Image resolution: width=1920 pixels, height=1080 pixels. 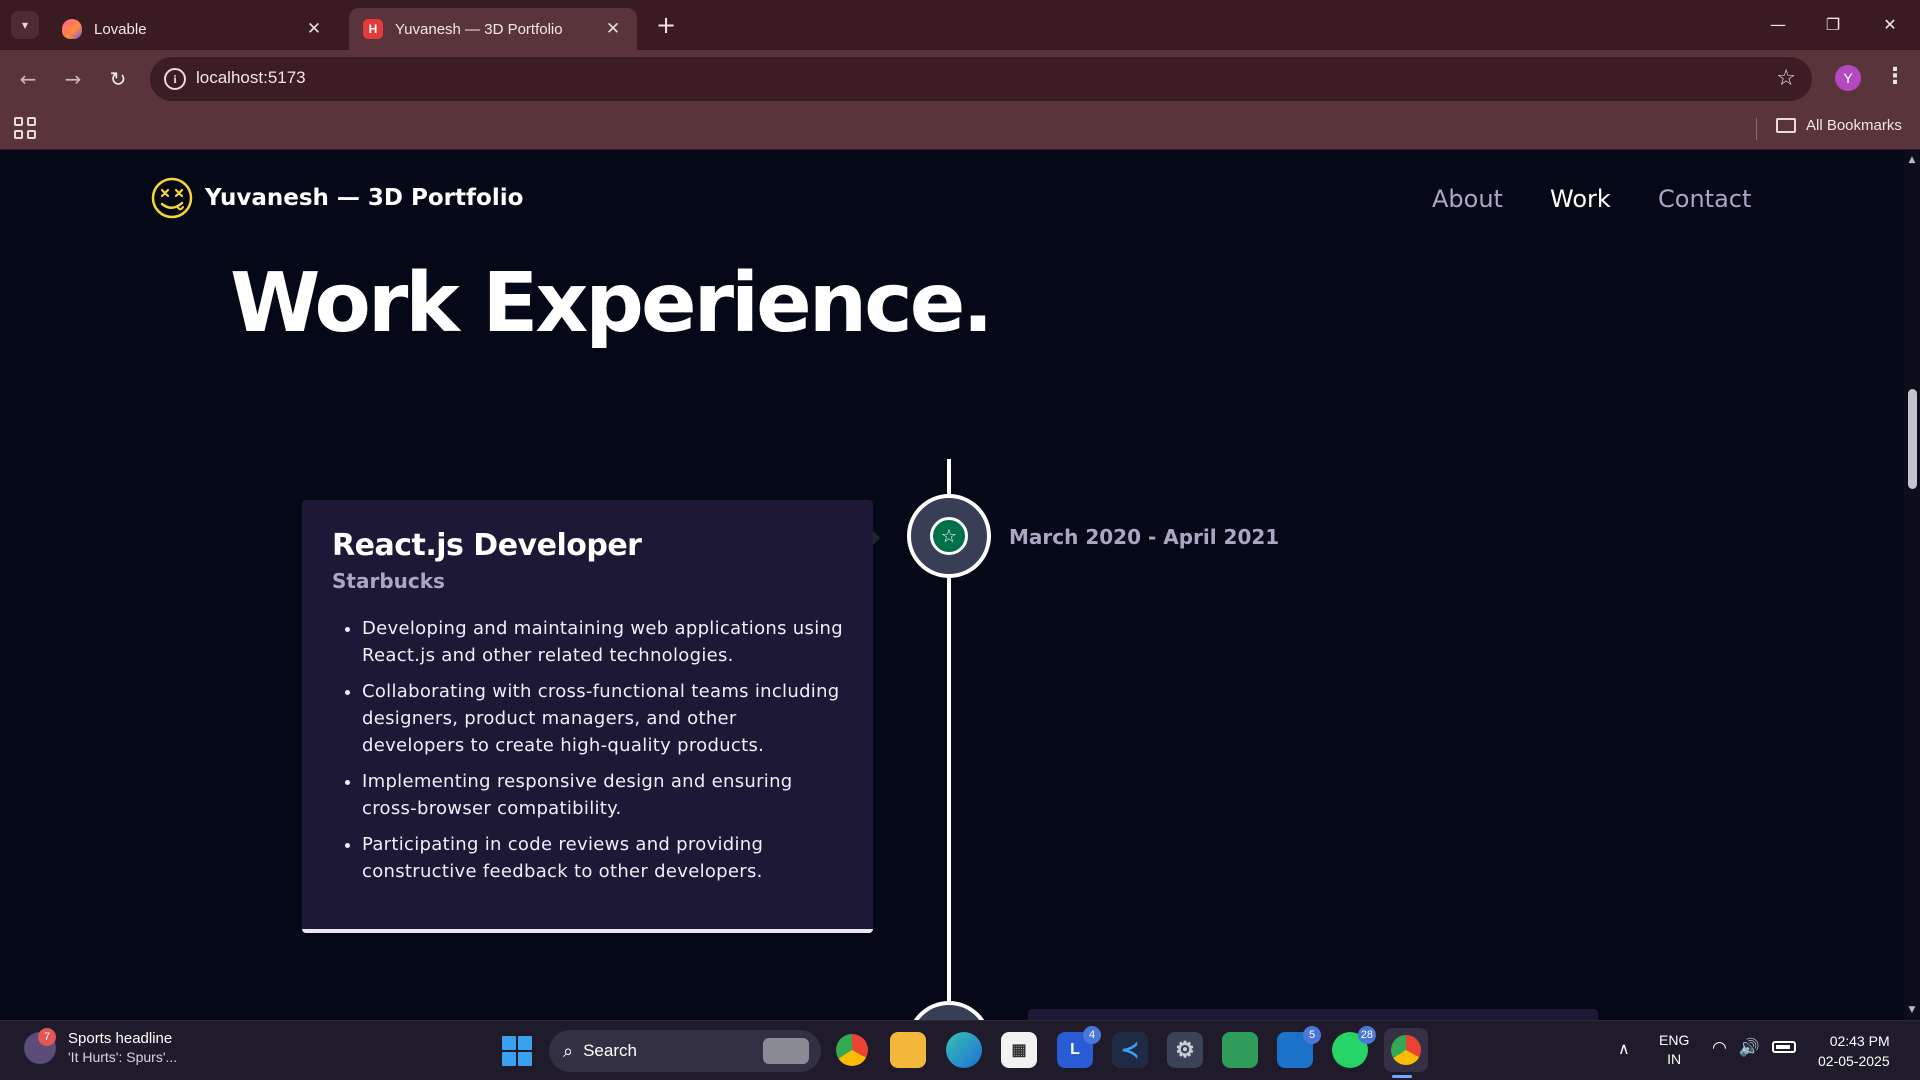 I want to click on forward-arrow-icon: →, so click(x=73, y=79).